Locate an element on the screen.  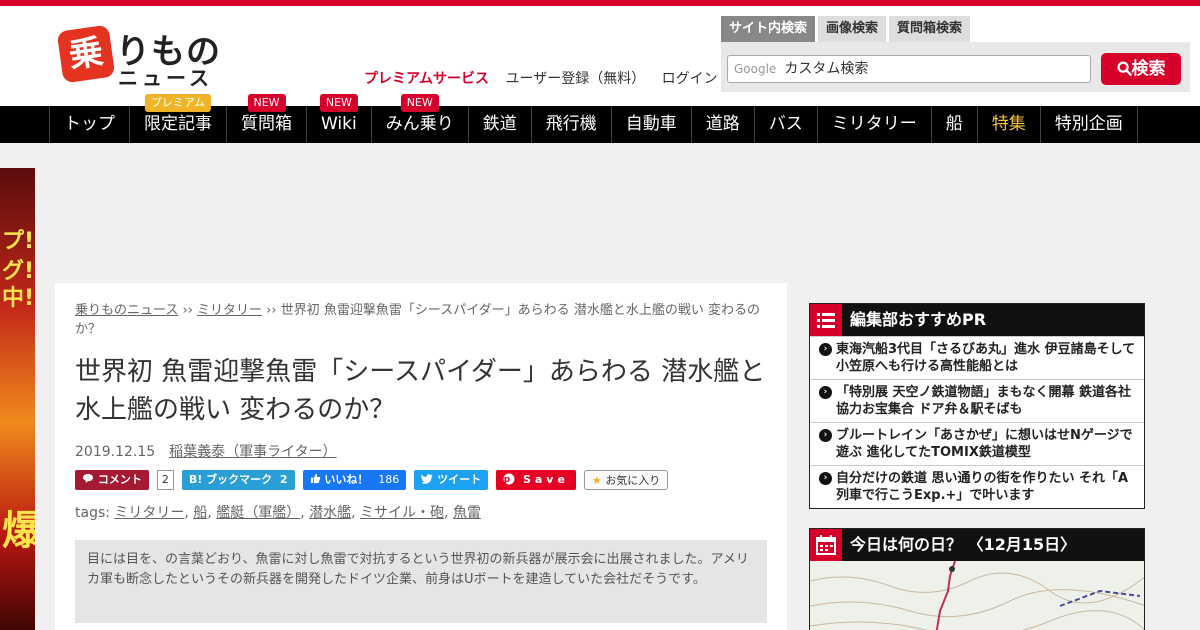
tags-list: ミリタリー, 船, 艦艇（軍艦）, 潜水艦, ミサイル・砲, 魚雷 is located at coordinates (297, 513).